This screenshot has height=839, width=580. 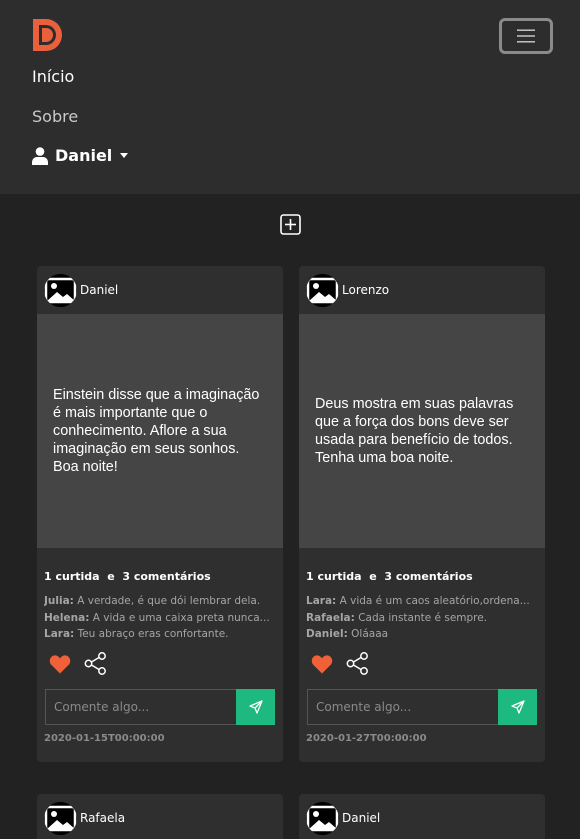 What do you see at coordinates (169, 601) in the screenshot?
I see `comment-text: A verdade, é que dói lembrar dela.` at bounding box center [169, 601].